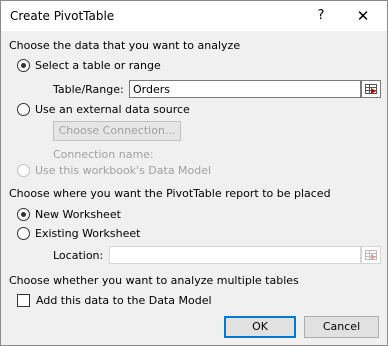  Describe the element at coordinates (151, 89) in the screenshot. I see `table-range-value: Orders` at that location.